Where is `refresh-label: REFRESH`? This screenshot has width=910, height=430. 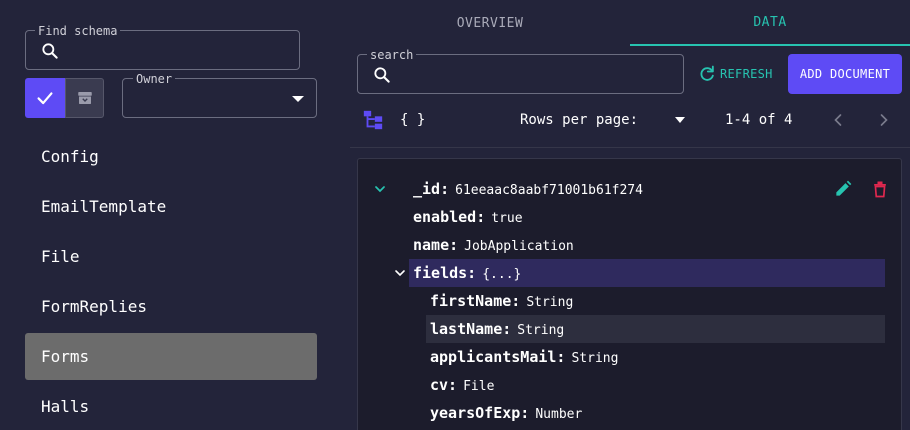 refresh-label: REFRESH is located at coordinates (746, 74).